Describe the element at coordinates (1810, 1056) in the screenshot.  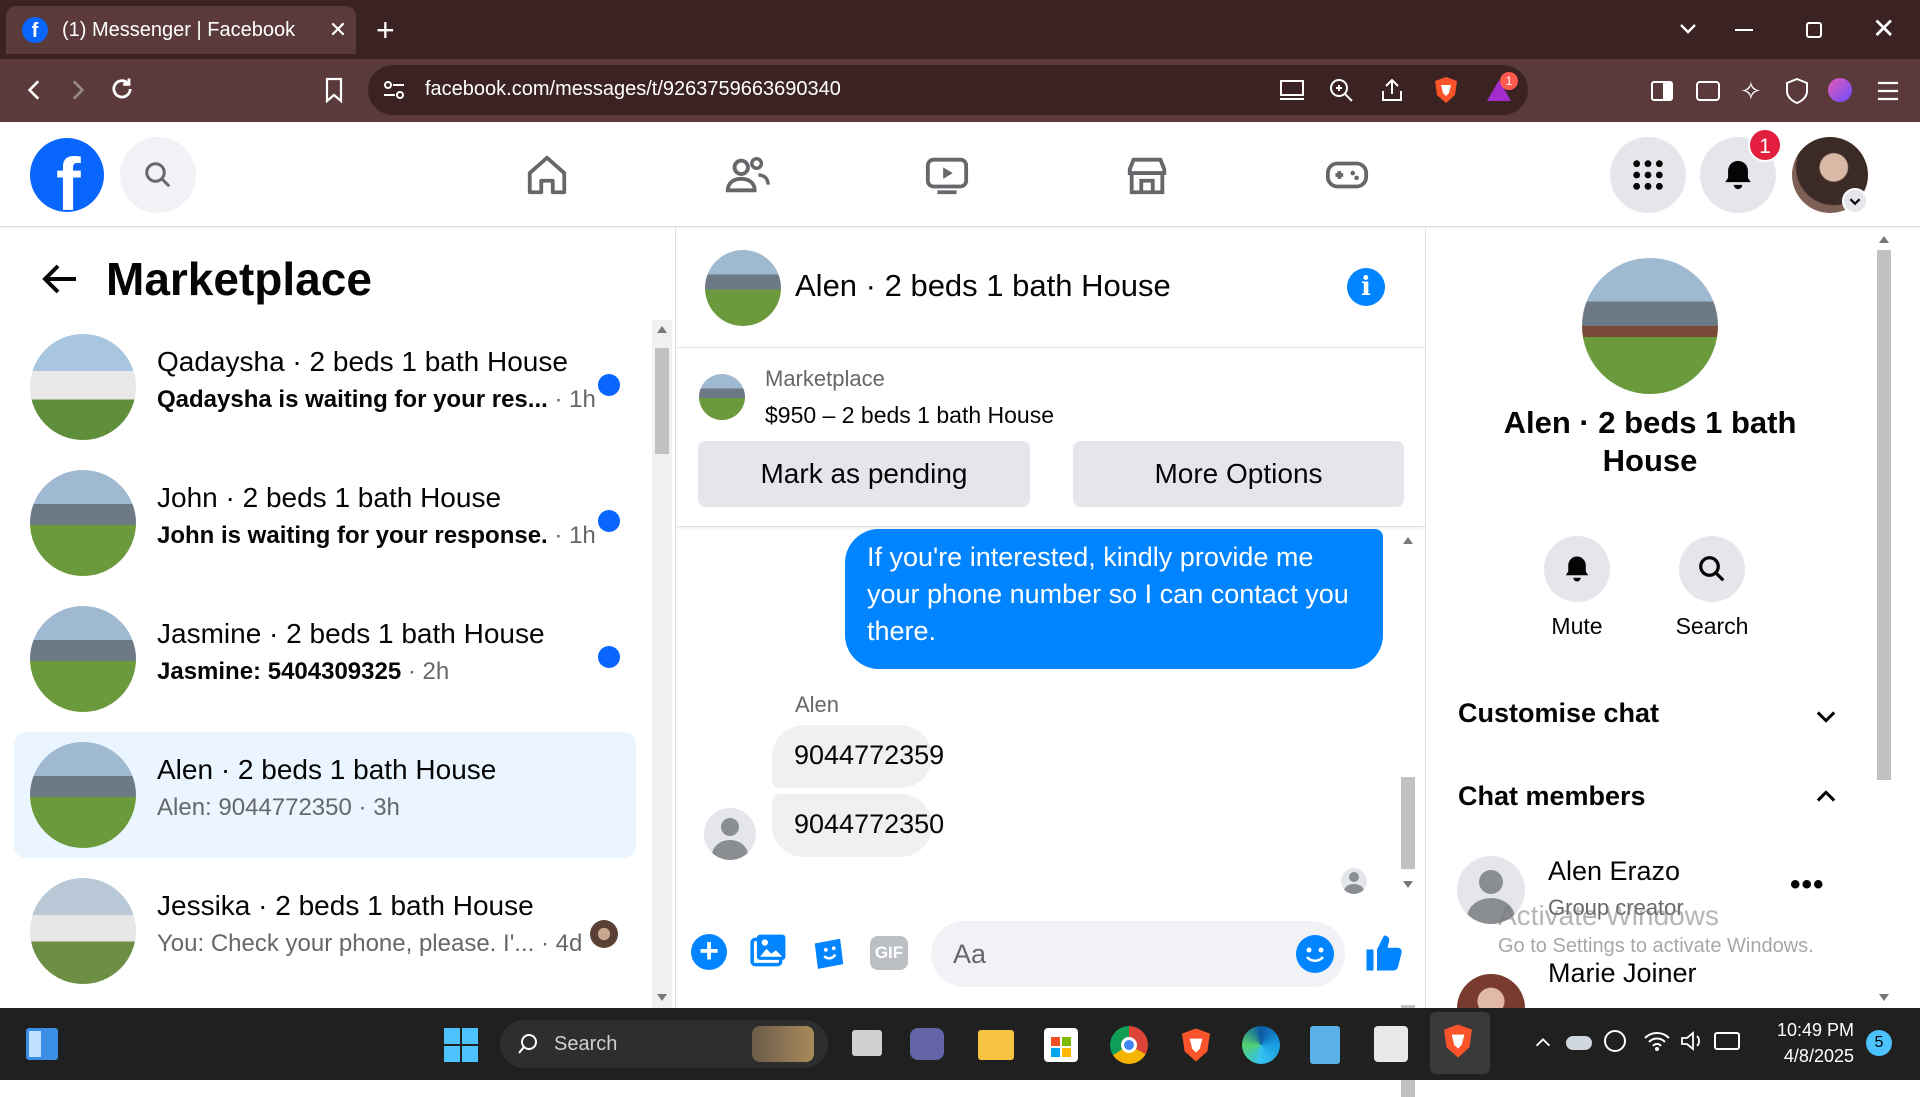
I see `clock-date: 4/8/2025` at that location.